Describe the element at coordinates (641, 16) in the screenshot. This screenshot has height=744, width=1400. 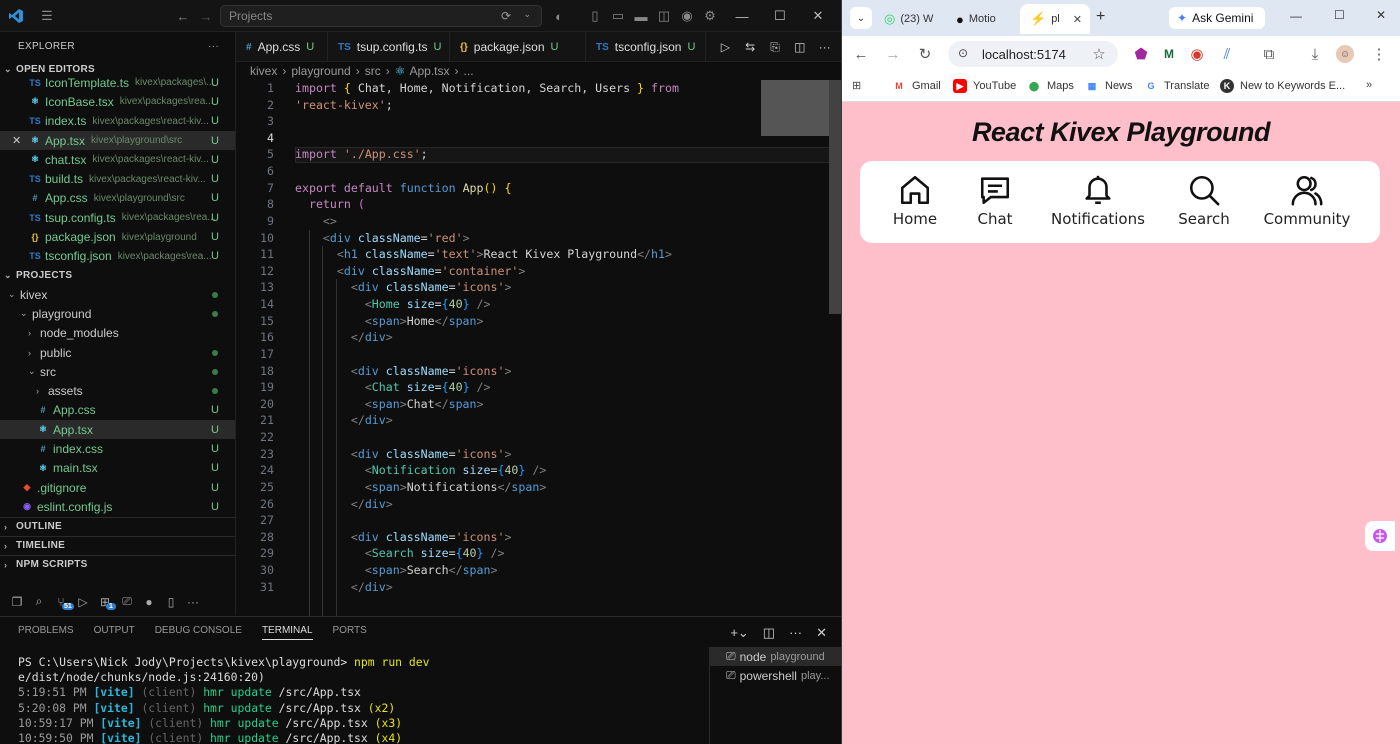
I see `layout-panel-icon: ▬` at that location.